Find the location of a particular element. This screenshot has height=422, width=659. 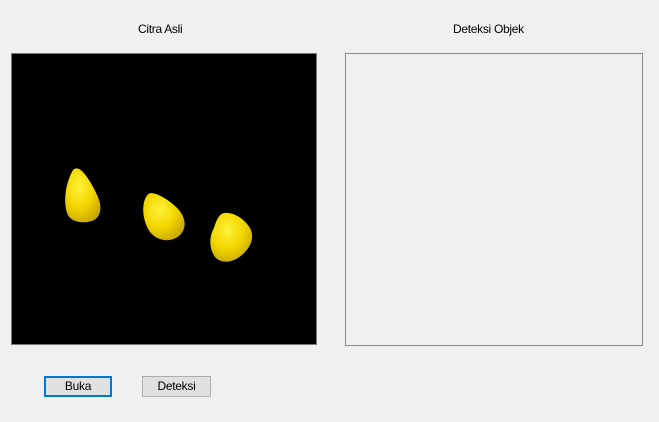

label-citra-asli: Citra Asli is located at coordinates (160, 29).